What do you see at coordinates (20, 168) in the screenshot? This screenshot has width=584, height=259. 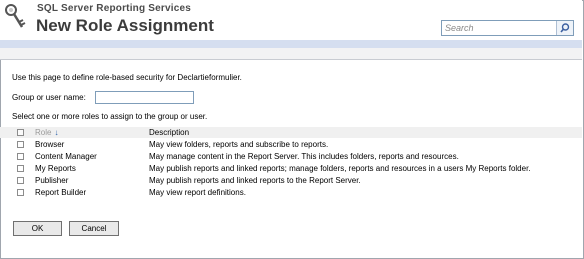 I see `role-checkbox-my-reports` at bounding box center [20, 168].